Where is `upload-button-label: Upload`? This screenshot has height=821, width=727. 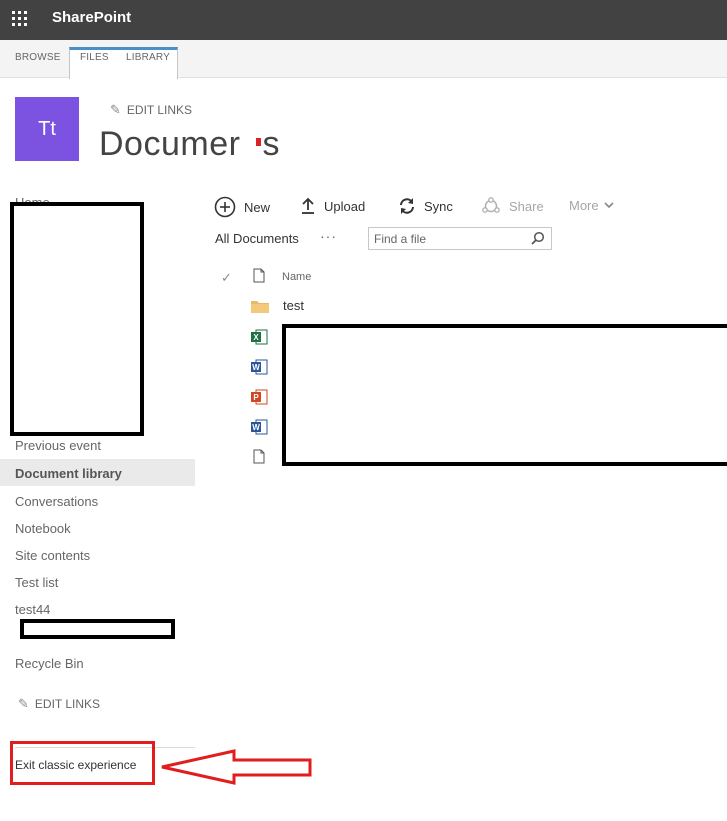 upload-button-label: Upload is located at coordinates (345, 206).